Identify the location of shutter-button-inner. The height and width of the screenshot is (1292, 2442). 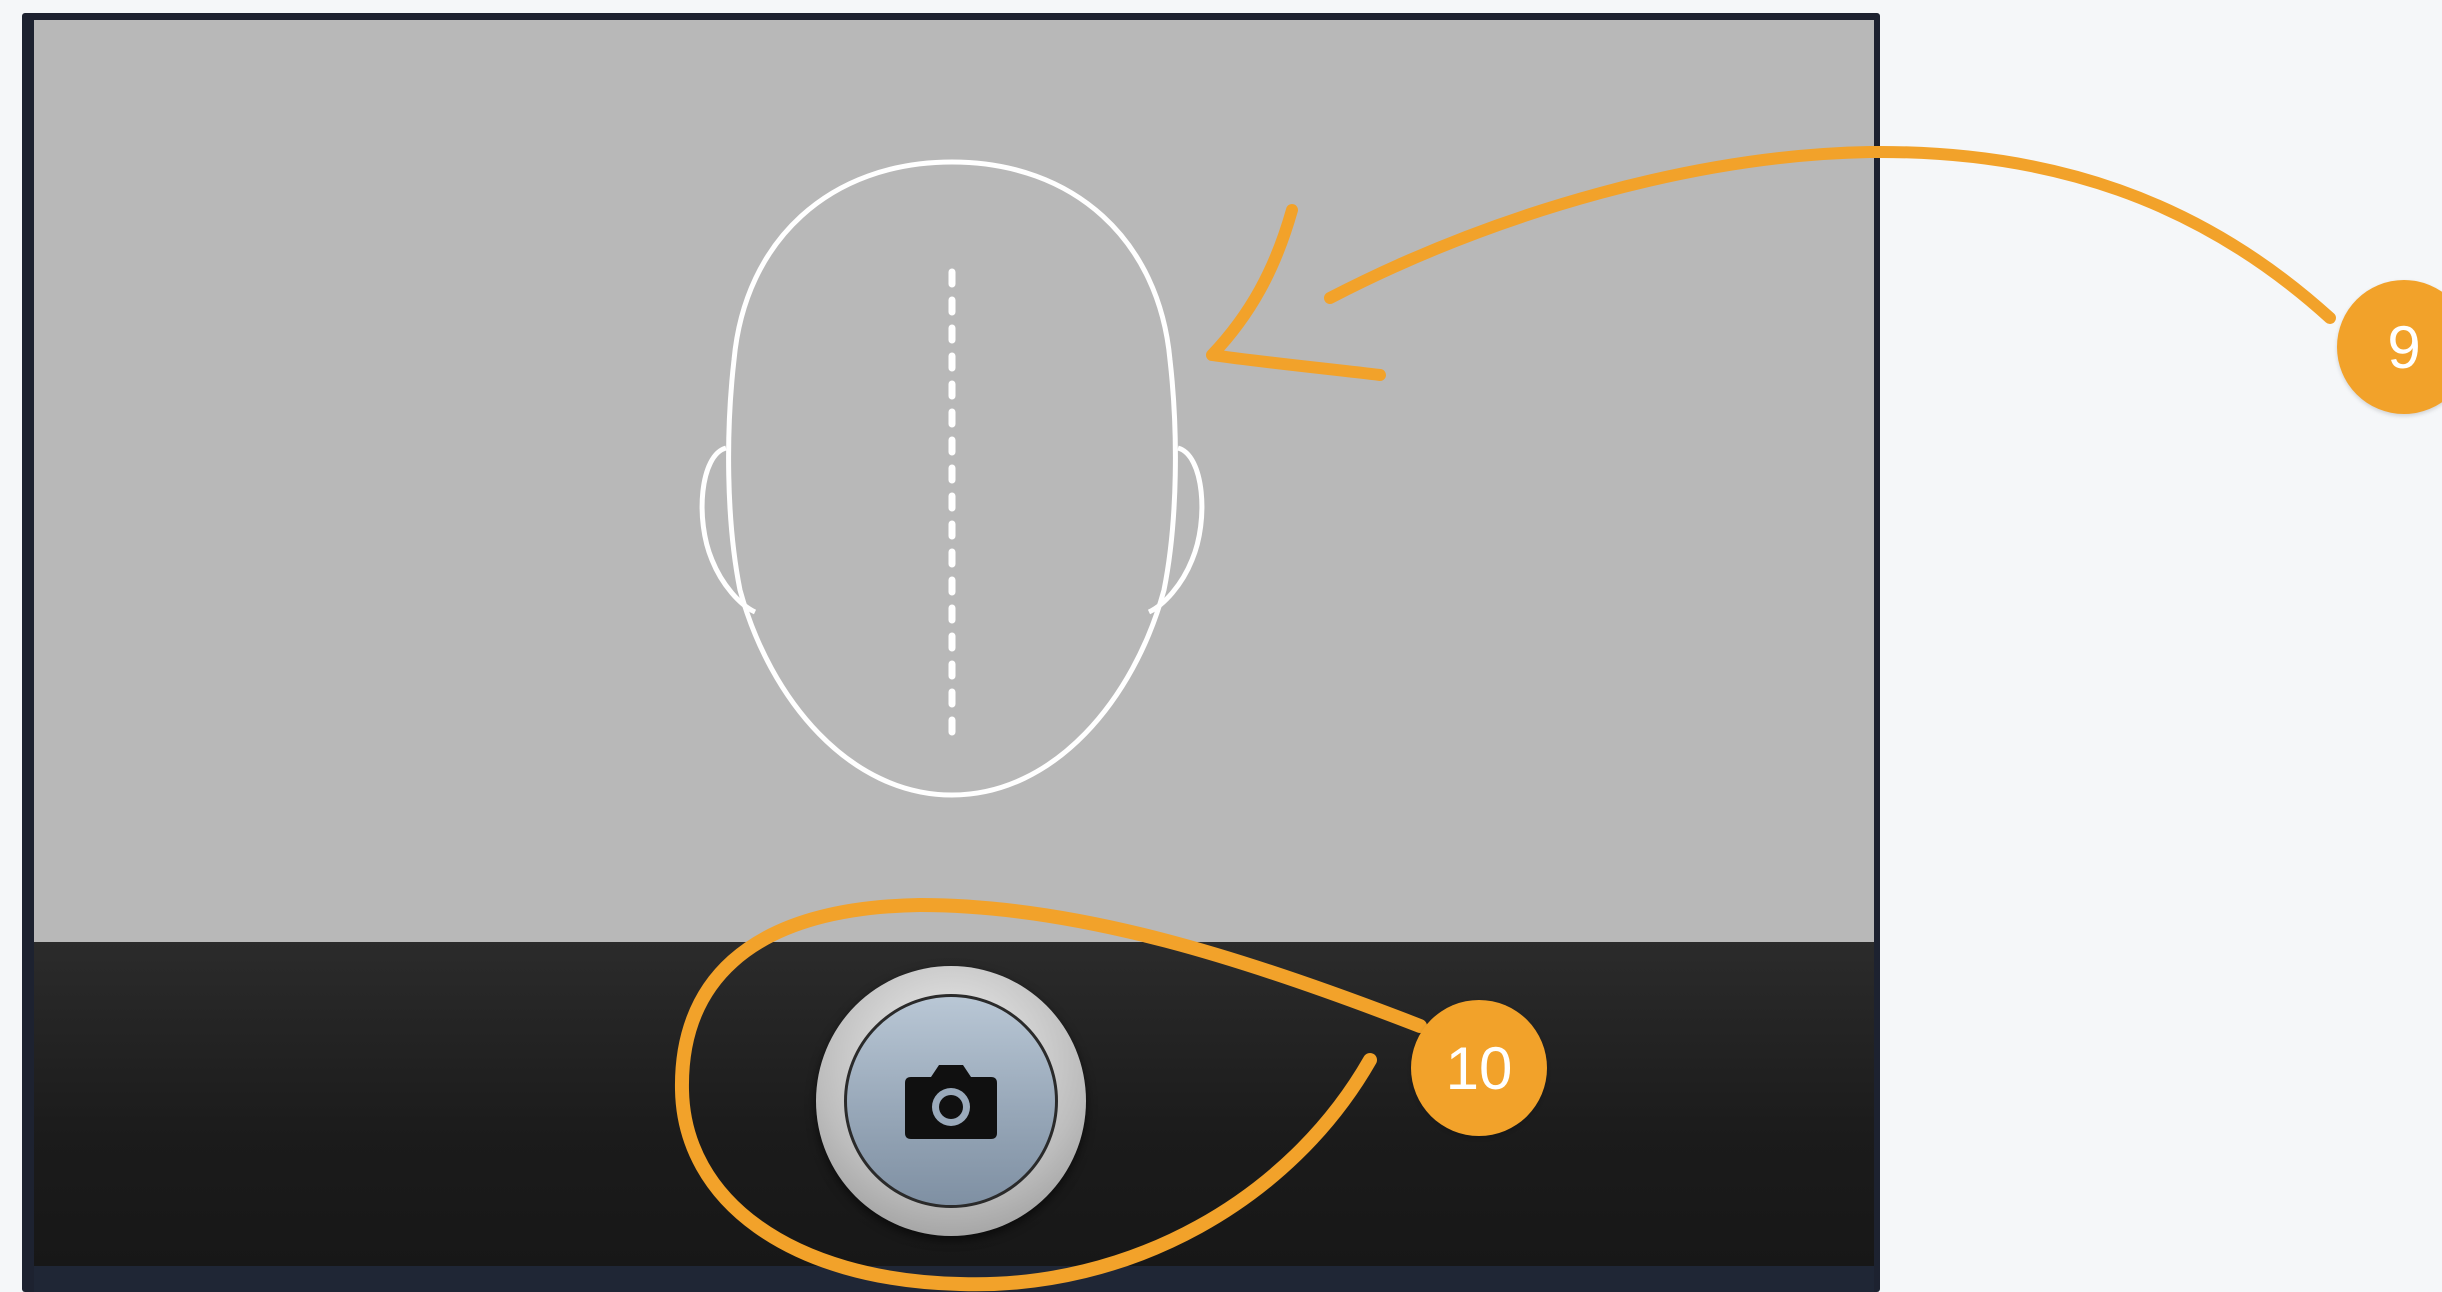
(951, 1101).